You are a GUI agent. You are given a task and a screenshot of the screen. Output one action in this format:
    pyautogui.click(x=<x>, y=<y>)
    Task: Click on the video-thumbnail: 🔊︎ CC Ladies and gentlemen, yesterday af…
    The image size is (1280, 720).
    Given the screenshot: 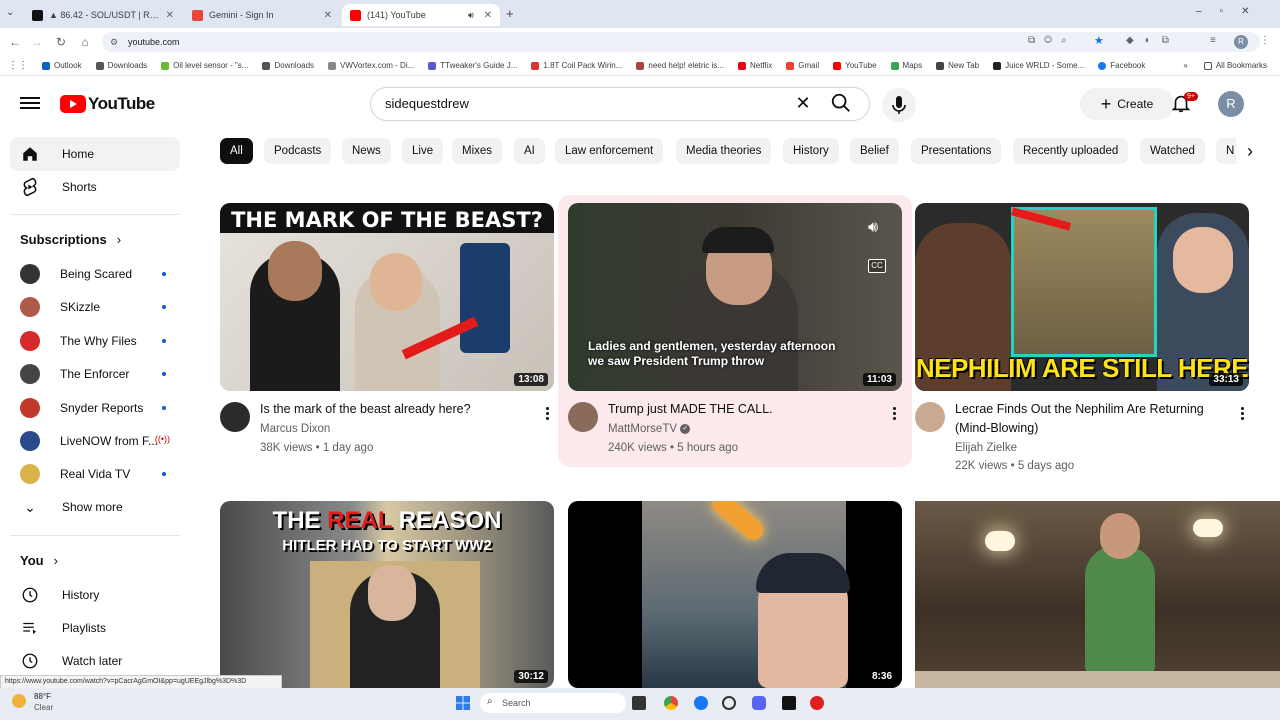 What is the action you would take?
    pyautogui.click(x=735, y=297)
    